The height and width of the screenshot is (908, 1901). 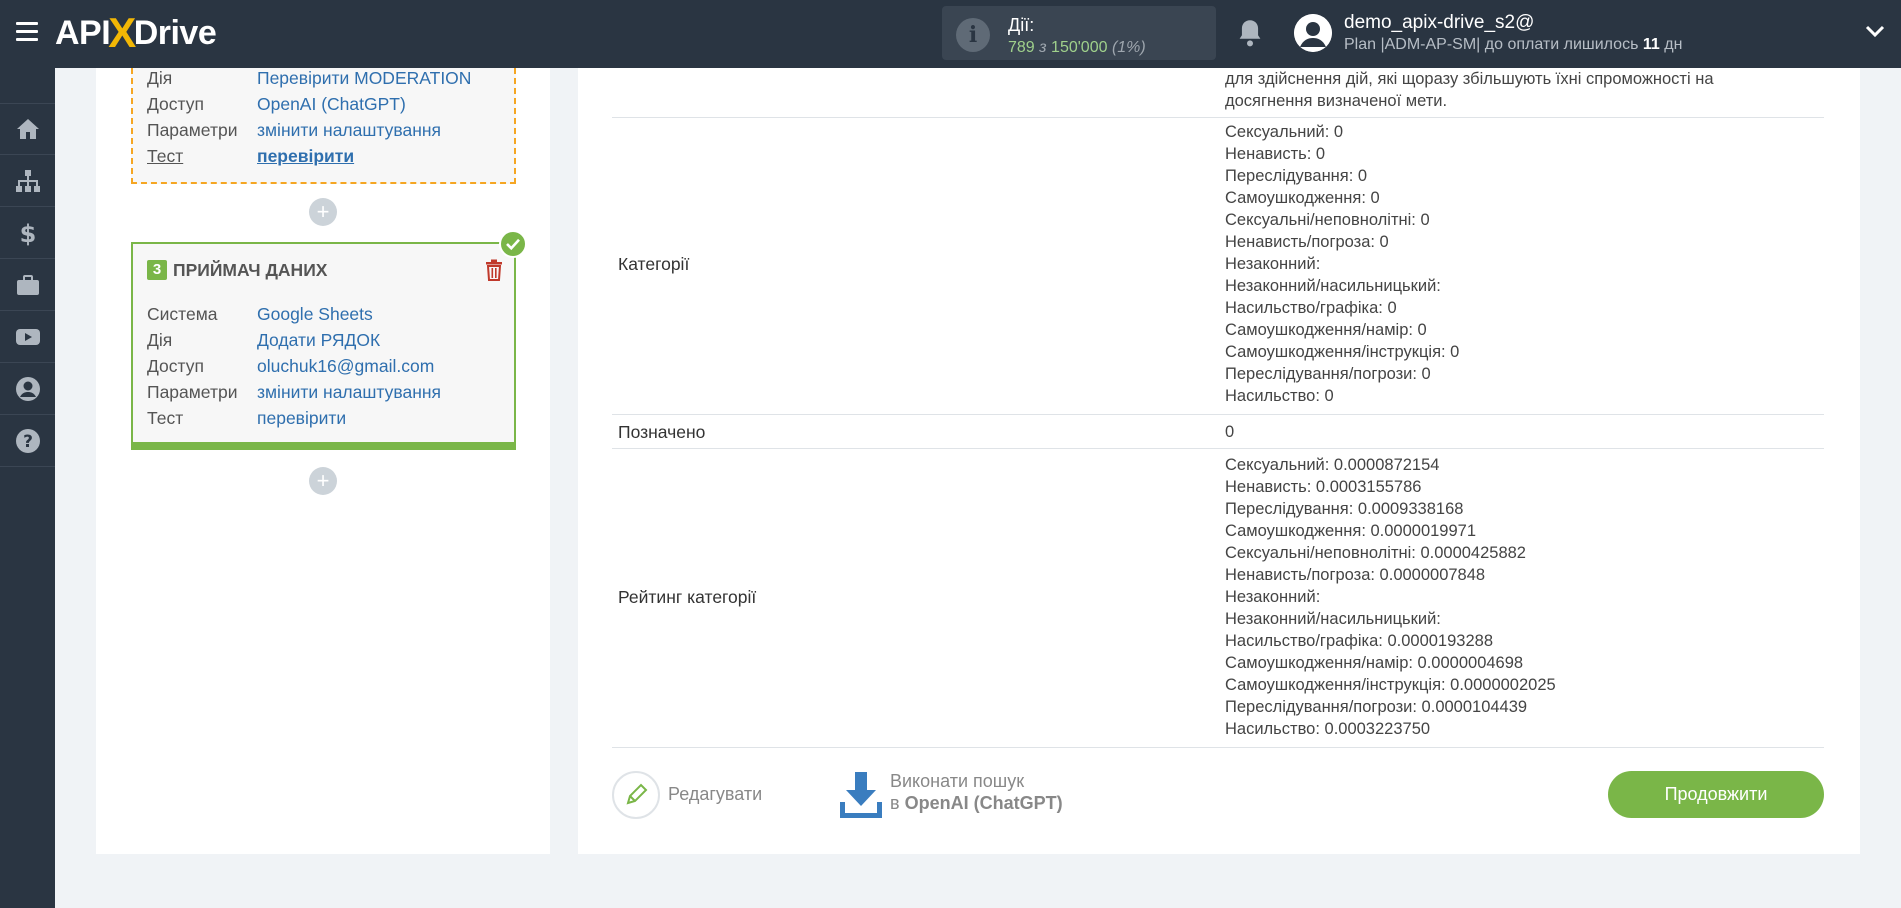 What do you see at coordinates (1327, 220) in the screenshot?
I see `category-line: Сексуальні/неповнолітні: 0` at bounding box center [1327, 220].